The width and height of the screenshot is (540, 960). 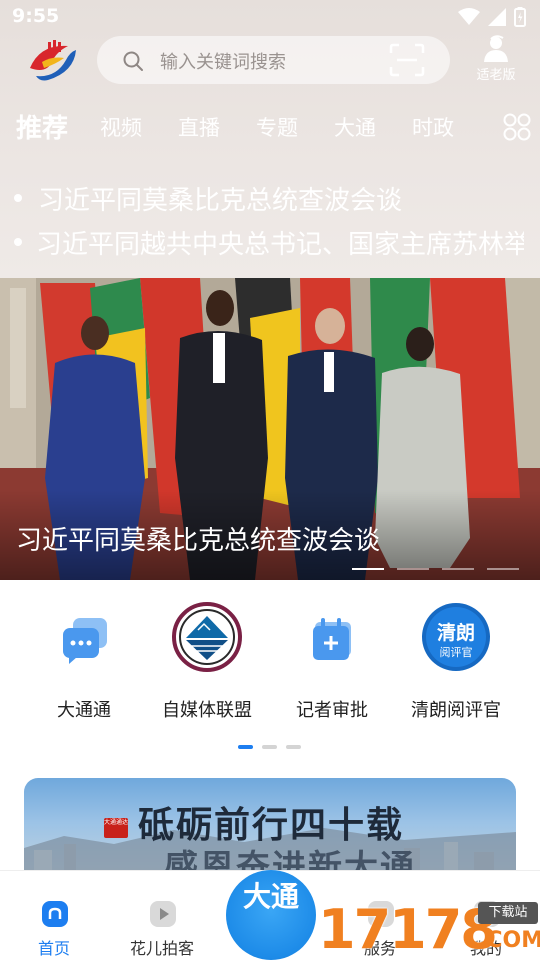 What do you see at coordinates (469, 16) in the screenshot?
I see `wifi-icon` at bounding box center [469, 16].